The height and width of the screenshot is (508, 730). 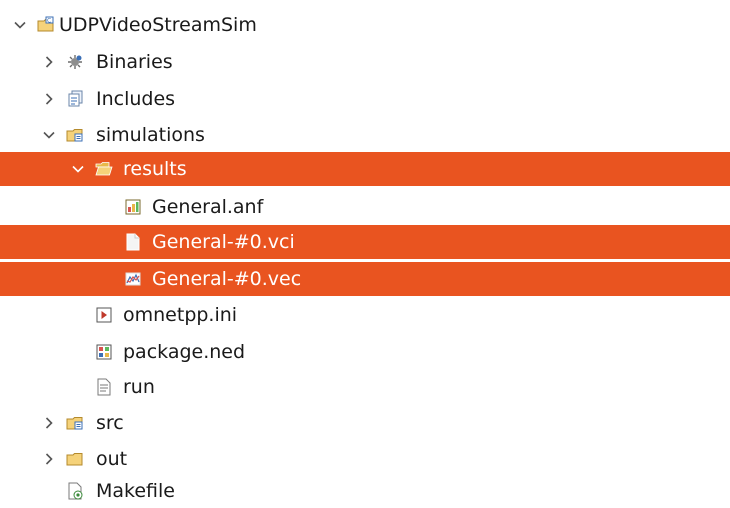 I want to click on tree-item-label: package.ned, so click(x=184, y=352).